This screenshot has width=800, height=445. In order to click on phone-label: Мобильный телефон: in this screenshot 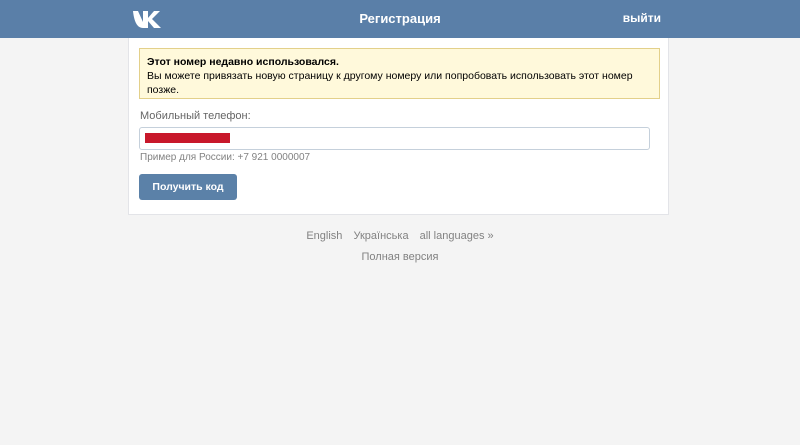, I will do `click(195, 116)`.